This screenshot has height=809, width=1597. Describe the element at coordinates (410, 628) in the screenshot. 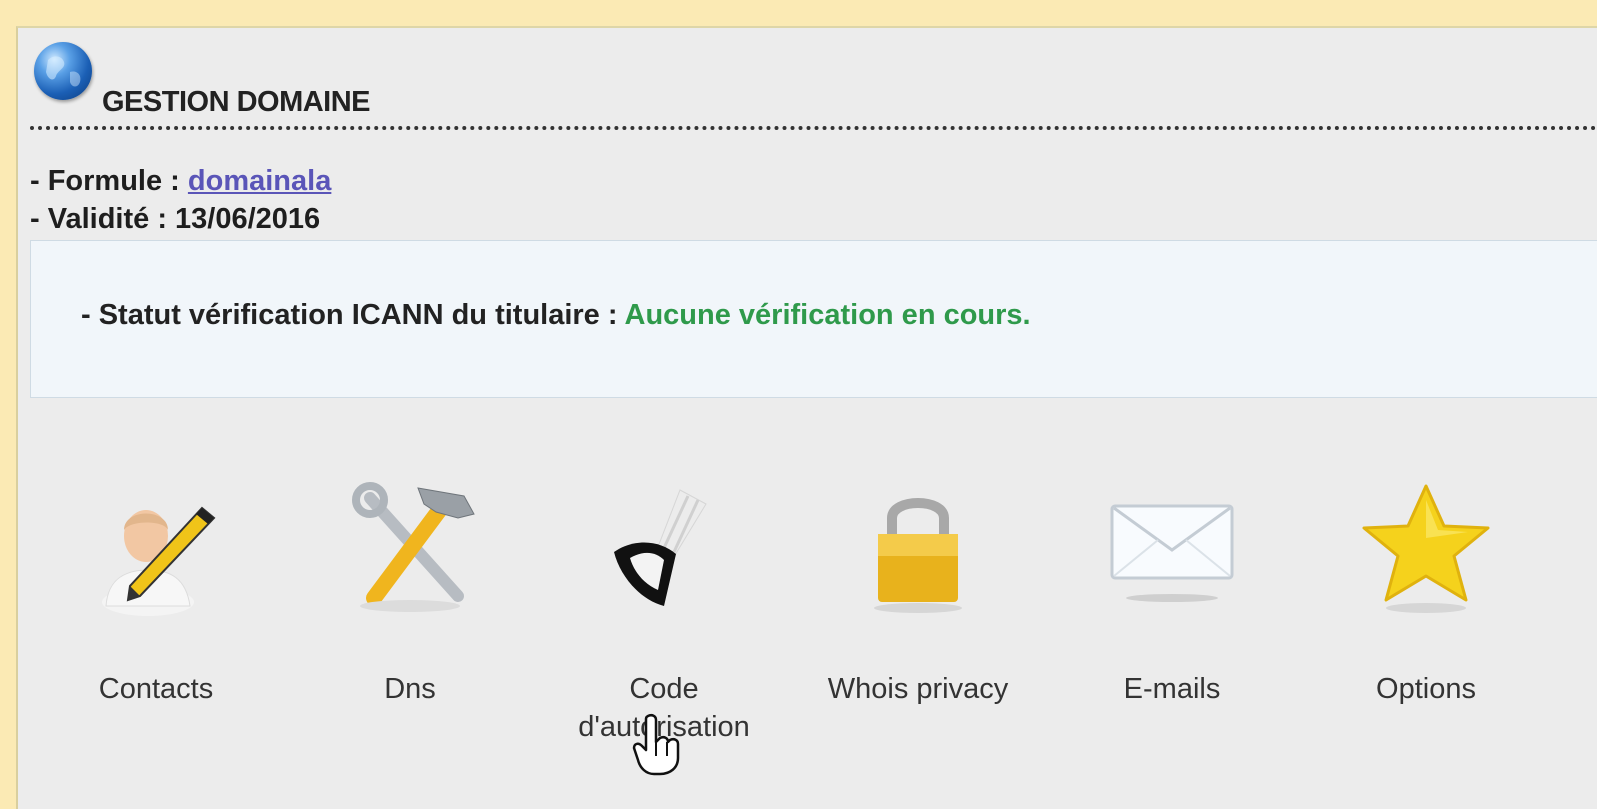

I see `tile-dns: Dns` at that location.